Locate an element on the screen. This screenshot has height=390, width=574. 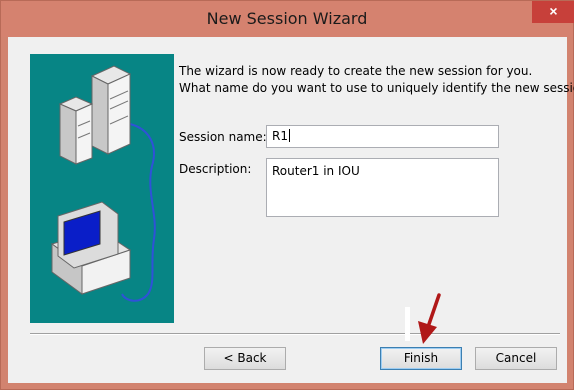
window-title: New Session Wizard is located at coordinates (287, 18).